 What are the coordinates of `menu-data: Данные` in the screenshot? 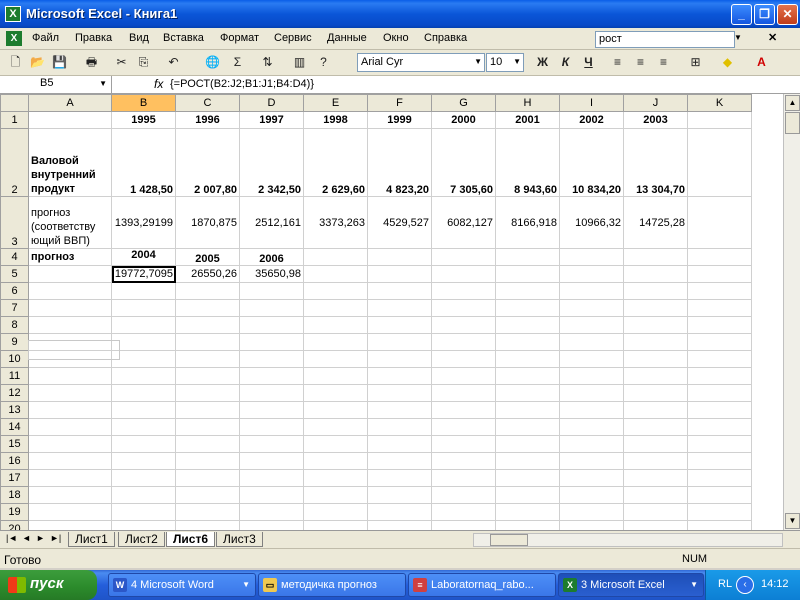 It's located at (347, 38).